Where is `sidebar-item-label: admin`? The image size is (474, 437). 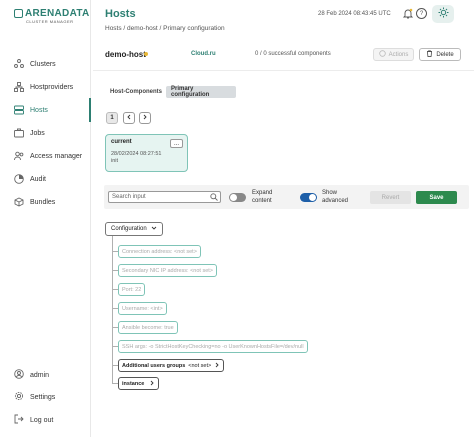 sidebar-item-label: admin is located at coordinates (40, 375).